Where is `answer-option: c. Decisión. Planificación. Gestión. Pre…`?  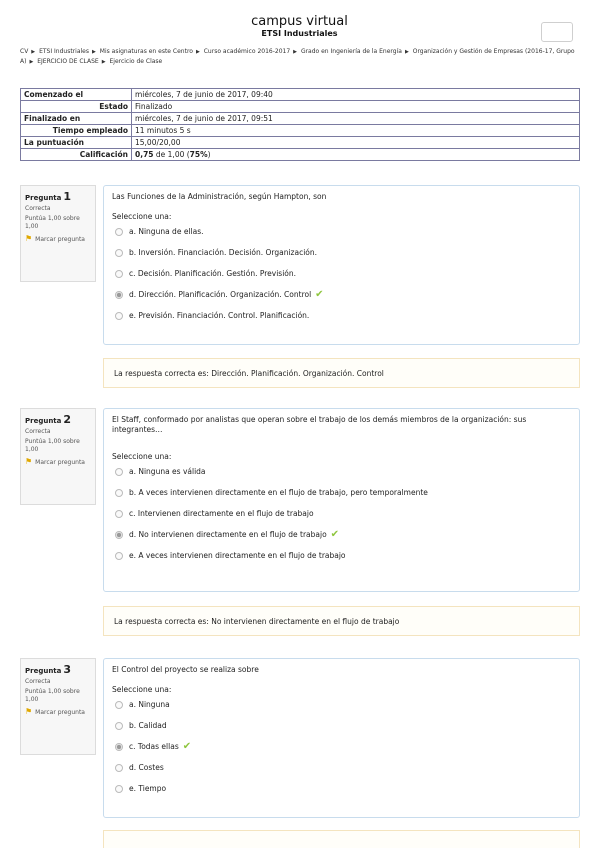
answer-option: c. Decisión. Planificación. Gestión. Pre… is located at coordinates (341, 273).